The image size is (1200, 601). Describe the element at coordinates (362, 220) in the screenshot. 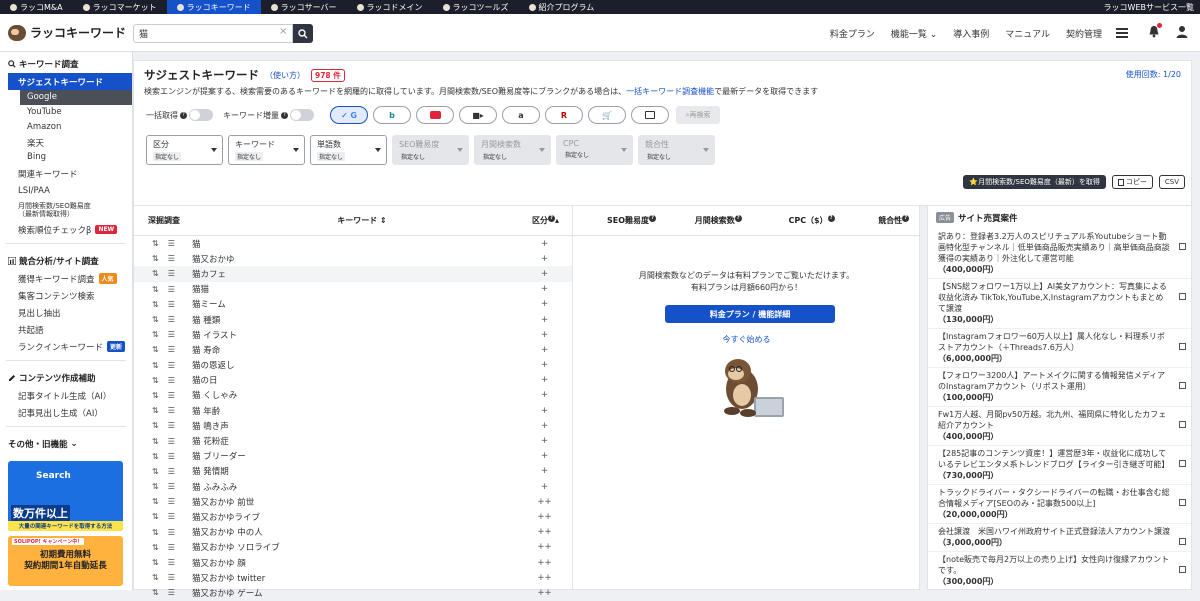

I see `col-keyword: キーワード ⇕` at that location.